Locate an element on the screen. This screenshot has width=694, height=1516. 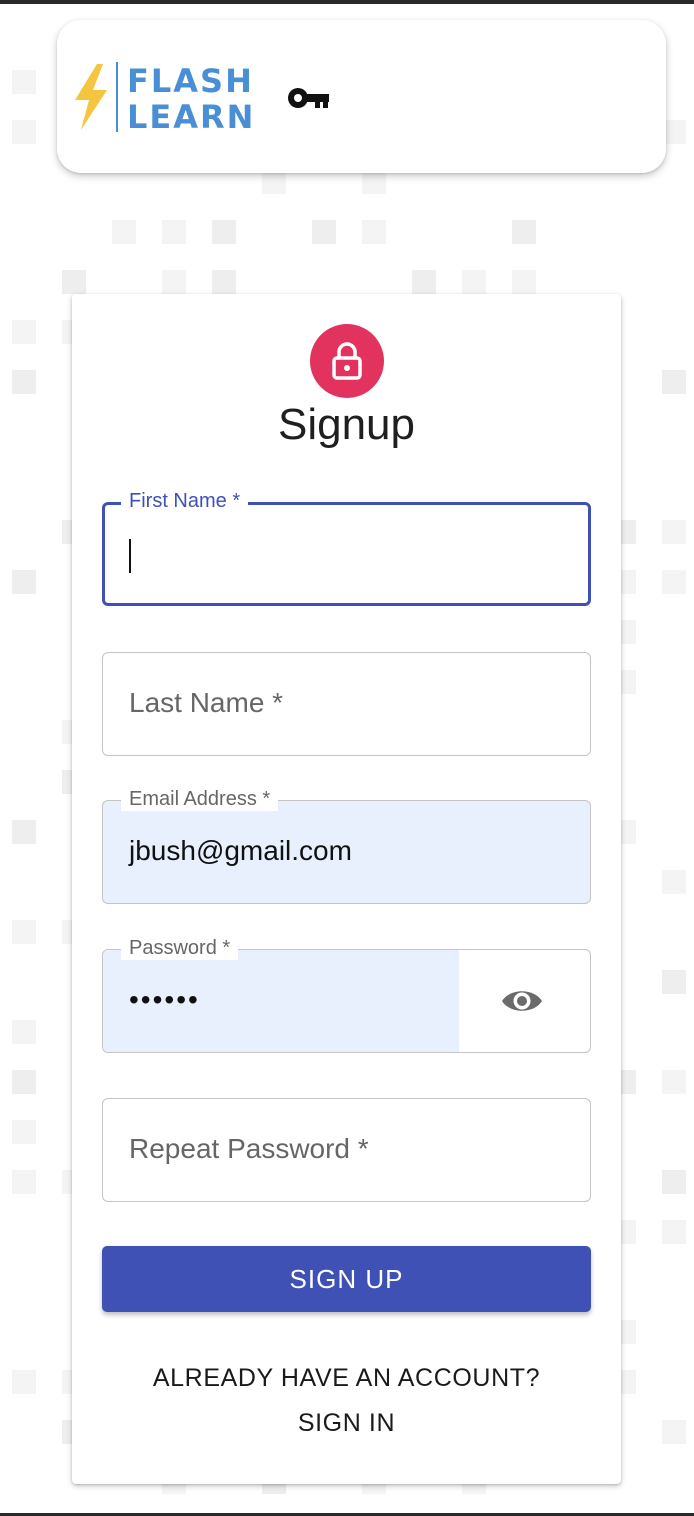
password-value: •••••• is located at coordinates (164, 999).